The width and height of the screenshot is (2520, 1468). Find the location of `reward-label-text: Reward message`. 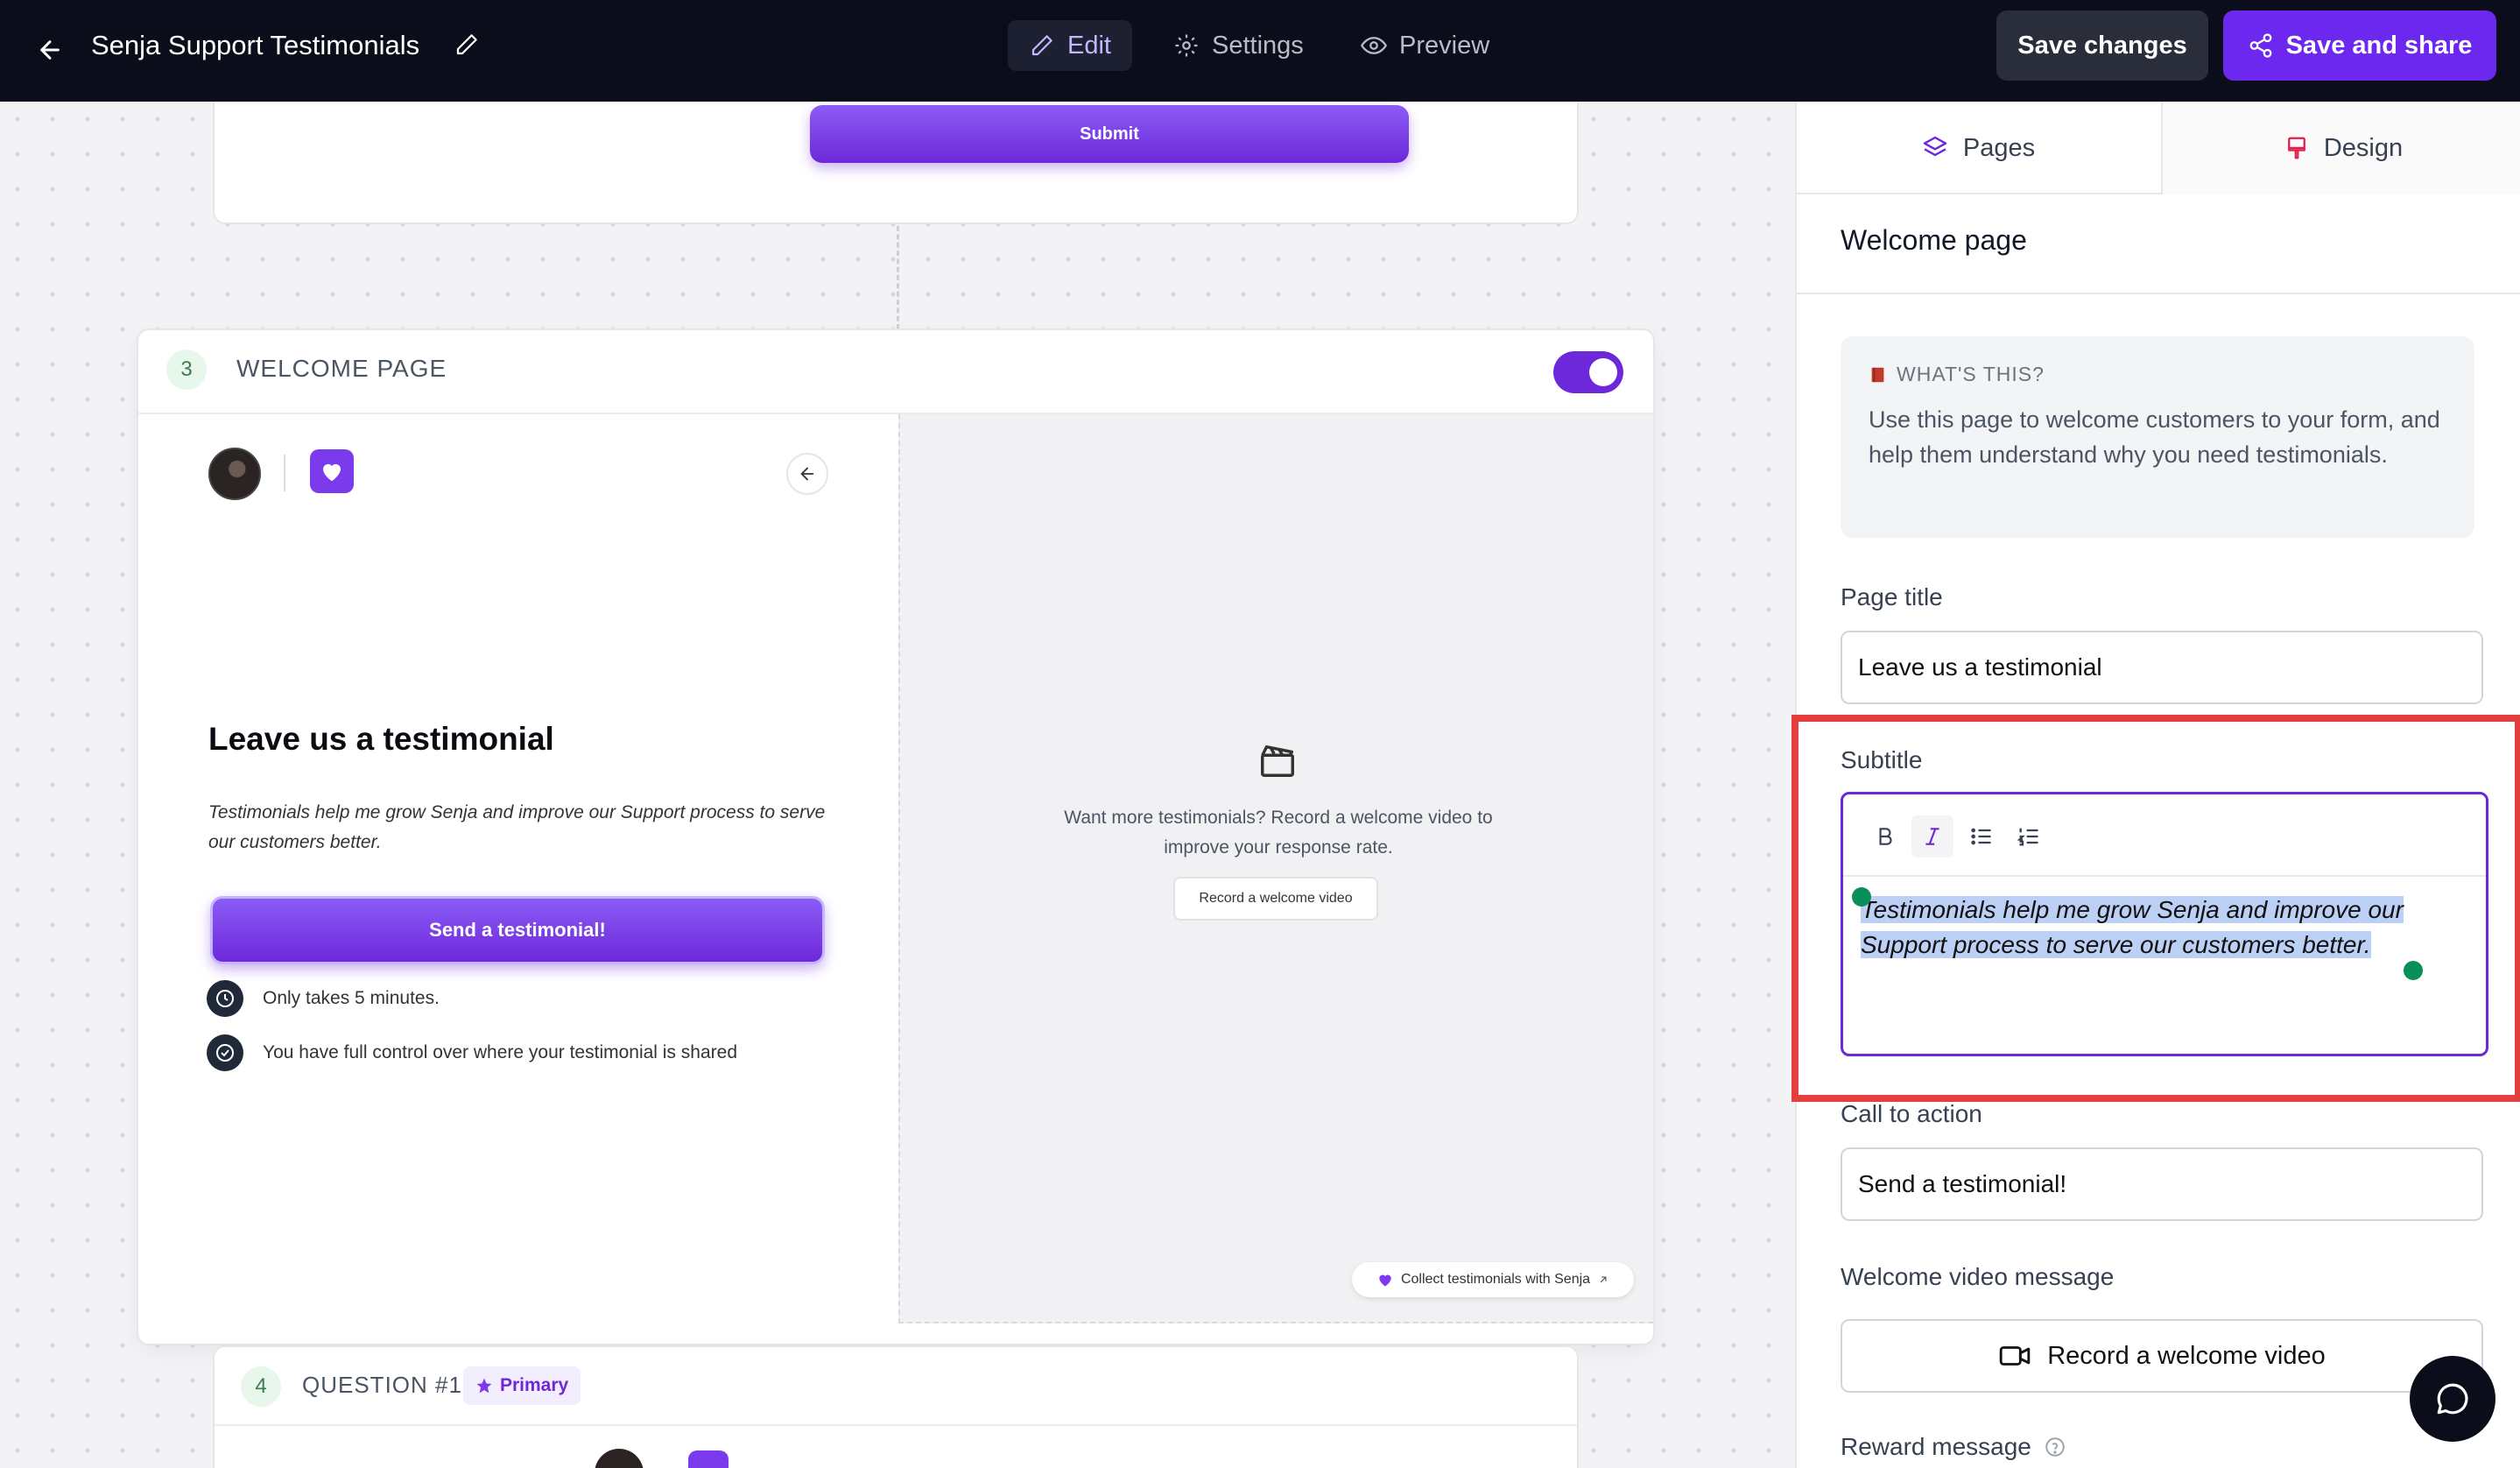

reward-label-text: Reward message is located at coordinates (1936, 1447).